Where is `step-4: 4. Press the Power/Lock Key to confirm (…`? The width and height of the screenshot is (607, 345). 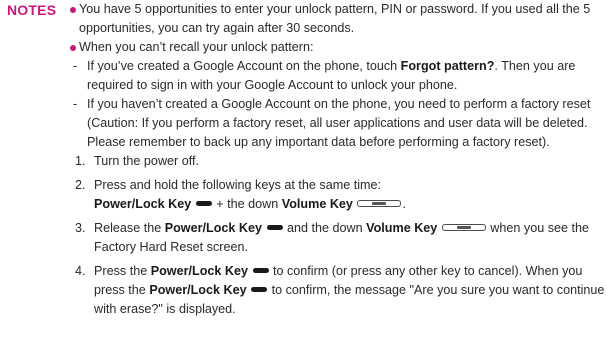
step-4: 4. Press the Power/Lock Key to confirm (… is located at coordinates (340, 290).